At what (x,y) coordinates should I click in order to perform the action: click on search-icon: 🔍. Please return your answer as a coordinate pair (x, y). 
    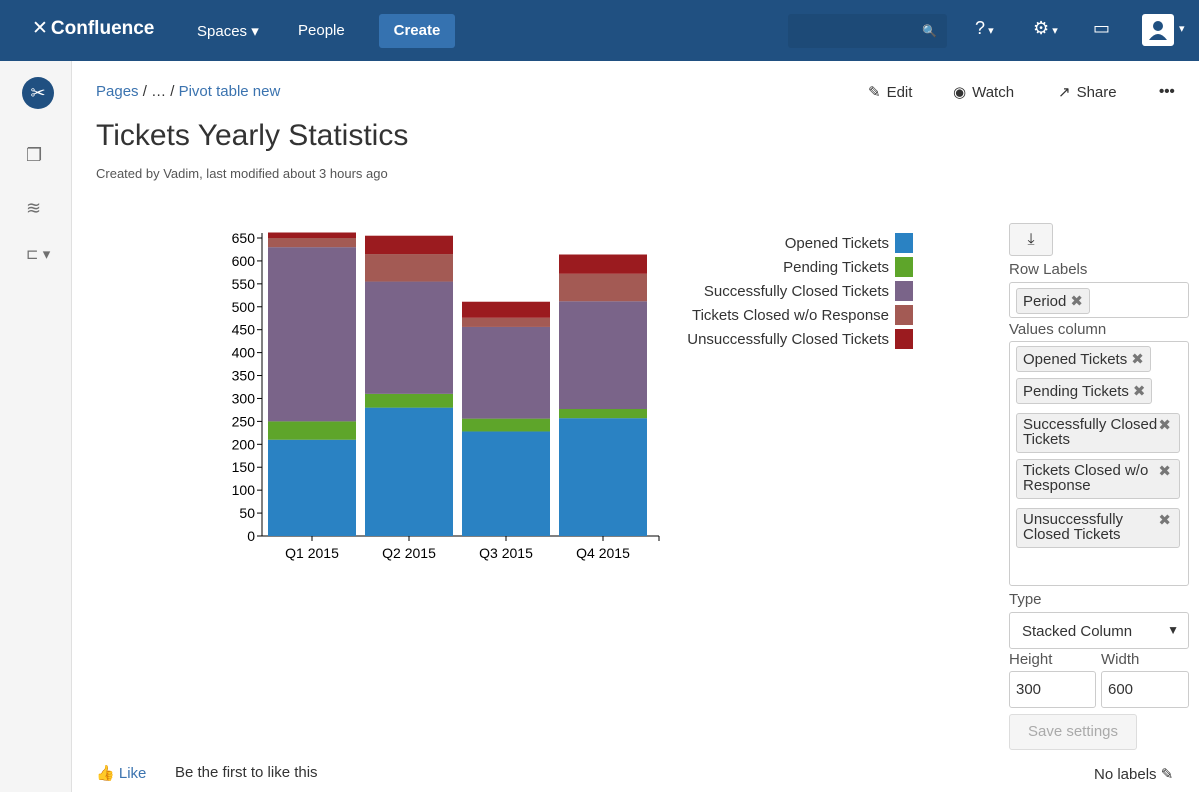
    Looking at the image, I should click on (929, 31).